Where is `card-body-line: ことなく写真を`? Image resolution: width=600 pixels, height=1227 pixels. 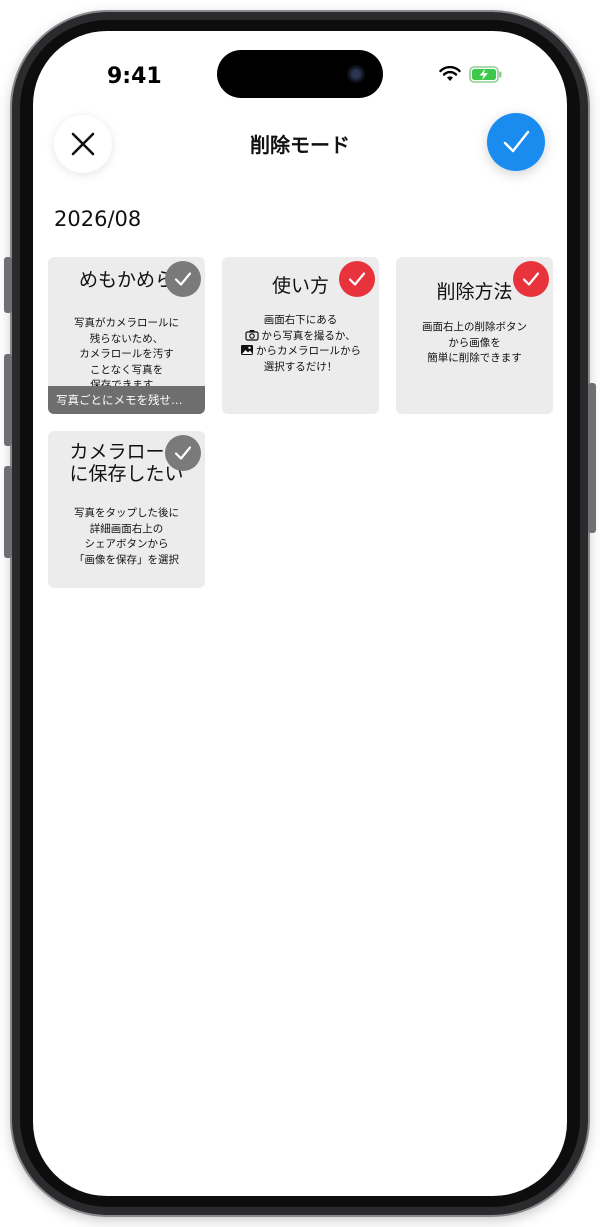
card-body-line: ことなく写真を is located at coordinates (126, 369).